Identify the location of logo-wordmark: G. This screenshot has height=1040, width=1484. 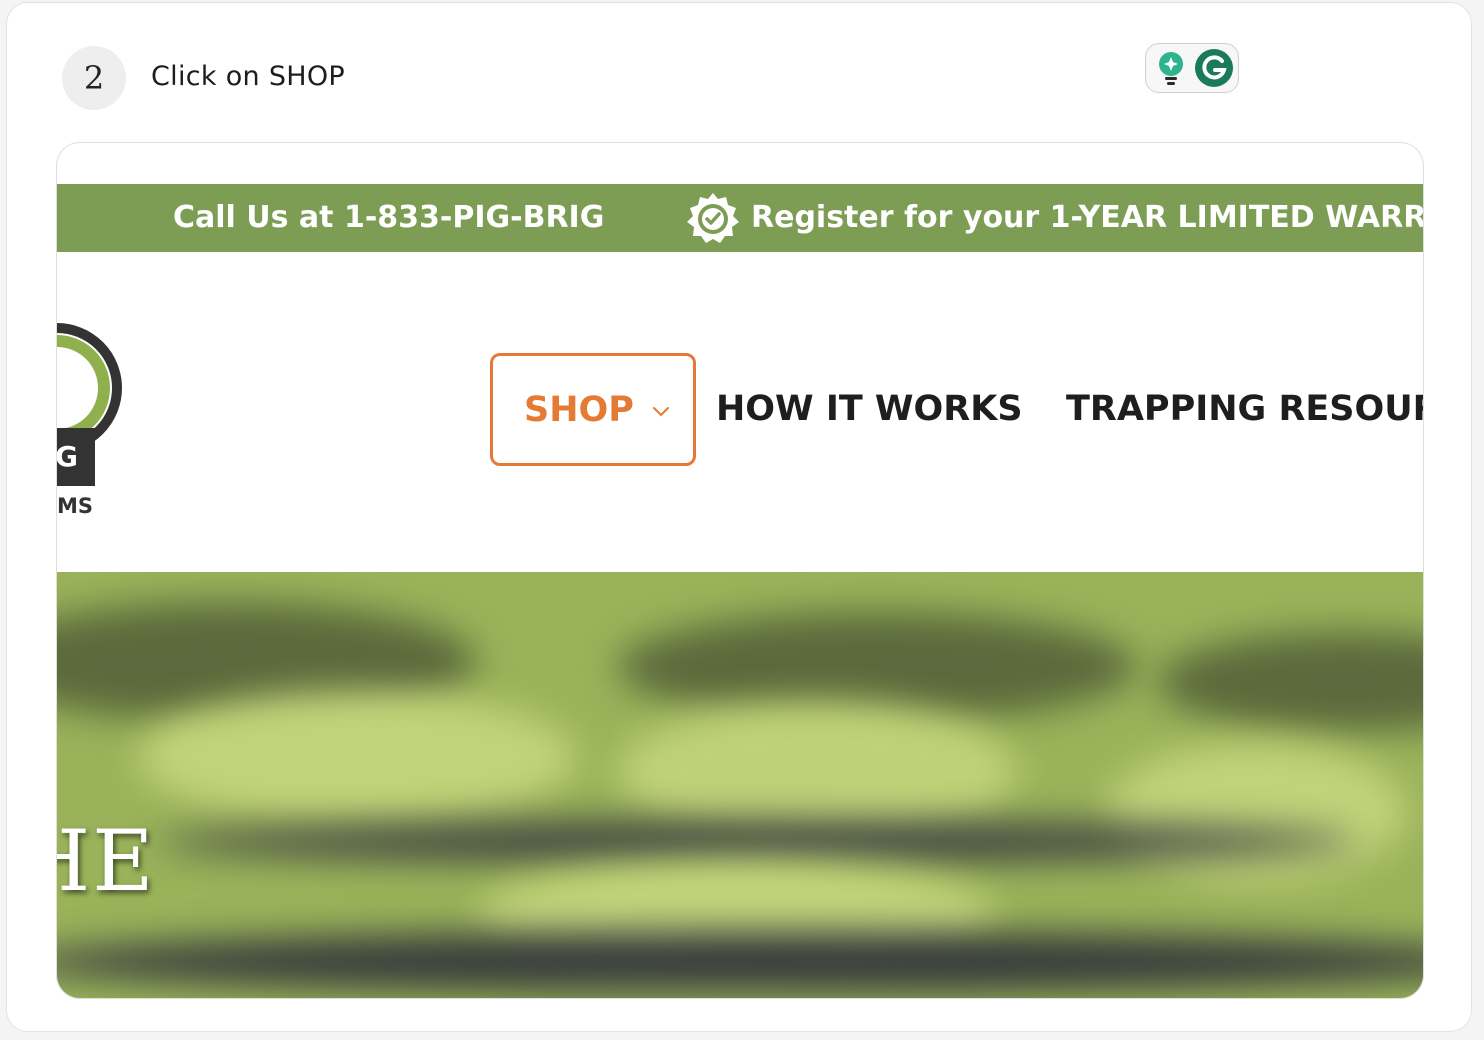
(76, 457).